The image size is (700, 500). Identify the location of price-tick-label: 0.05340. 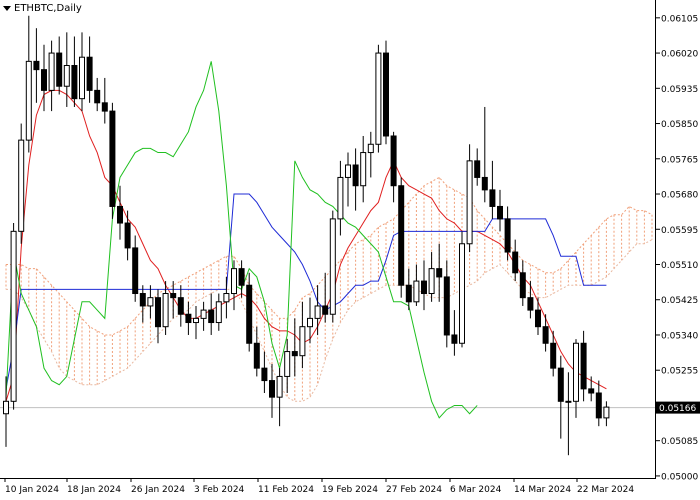
(679, 336).